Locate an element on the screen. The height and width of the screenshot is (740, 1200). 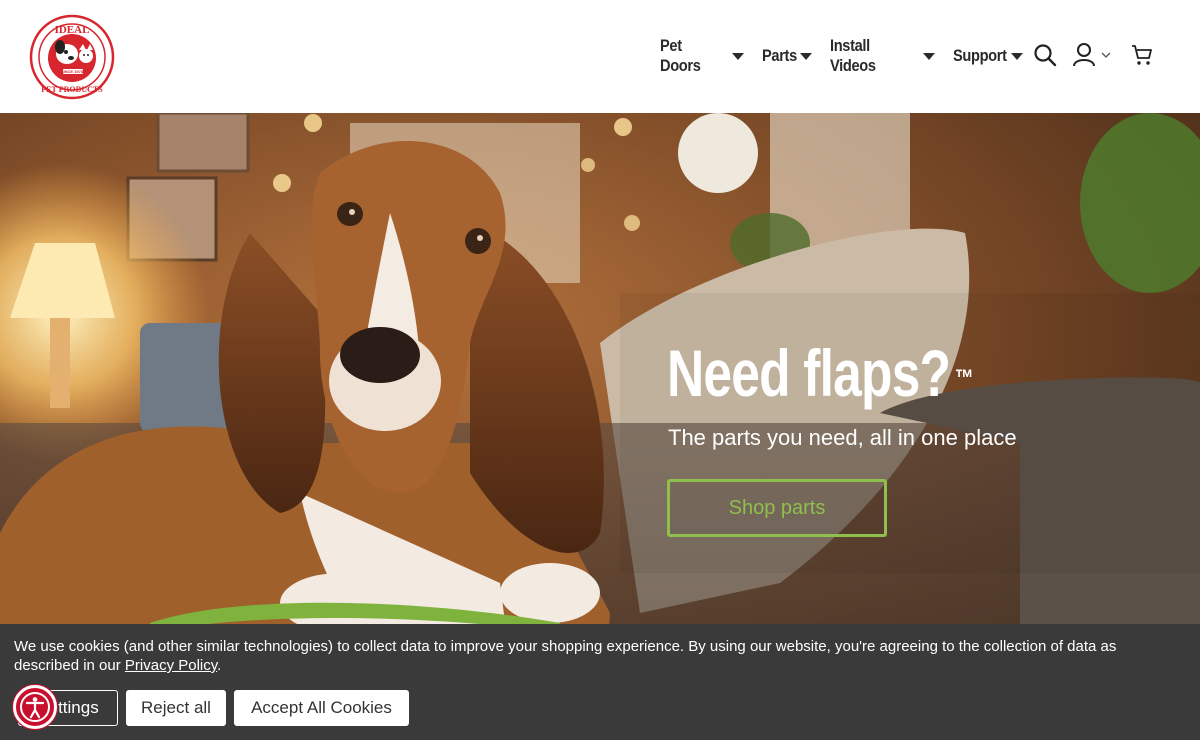
search-button is located at coordinates (1045, 55).